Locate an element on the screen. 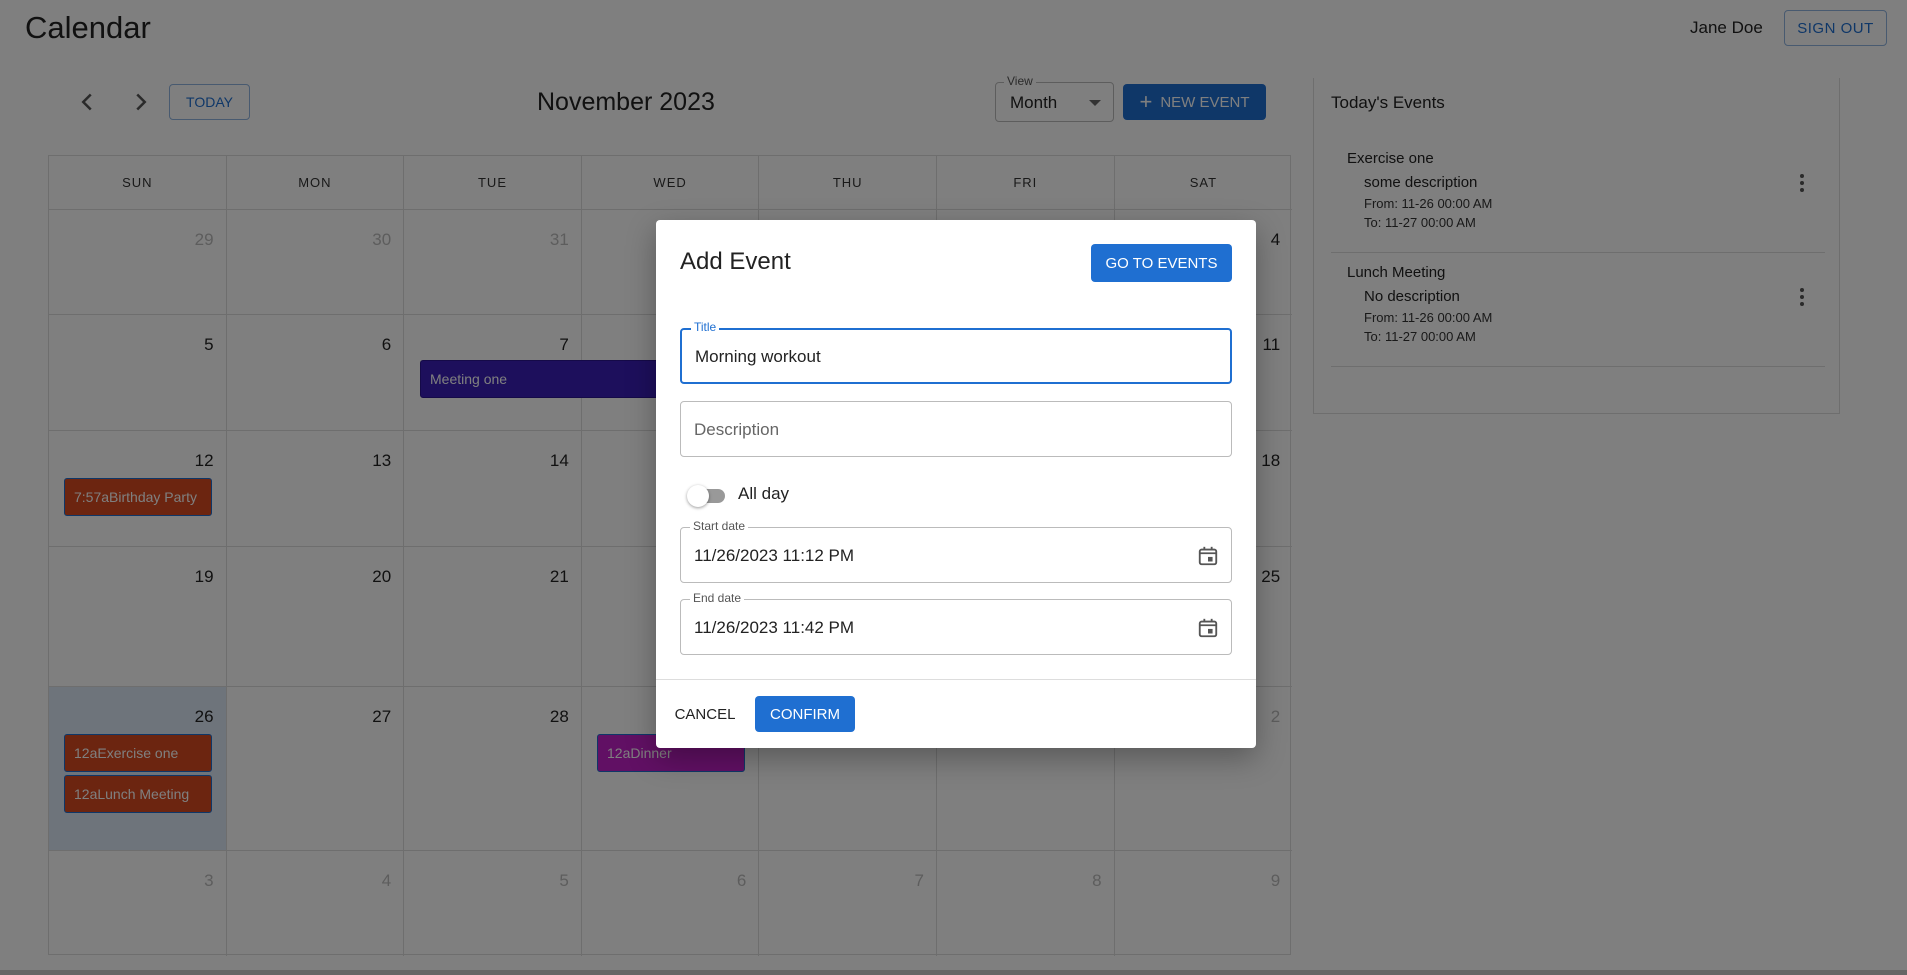  title-field-label: Title is located at coordinates (705, 327).